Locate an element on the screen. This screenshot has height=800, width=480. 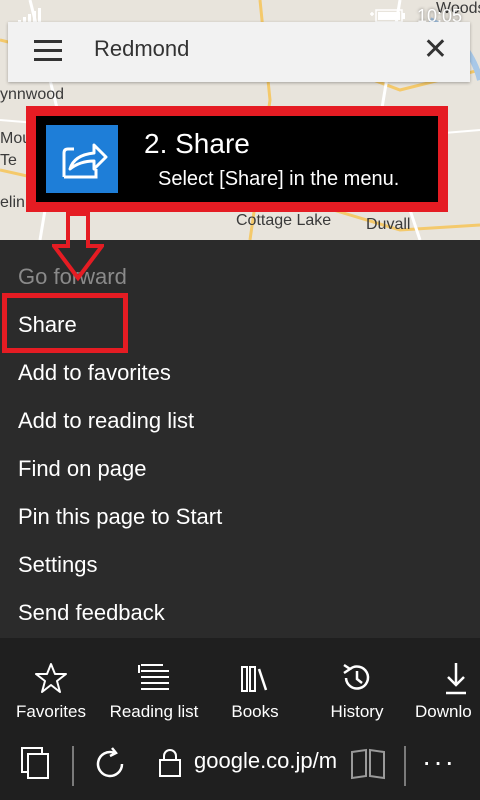
history-label: History is located at coordinates (357, 711).